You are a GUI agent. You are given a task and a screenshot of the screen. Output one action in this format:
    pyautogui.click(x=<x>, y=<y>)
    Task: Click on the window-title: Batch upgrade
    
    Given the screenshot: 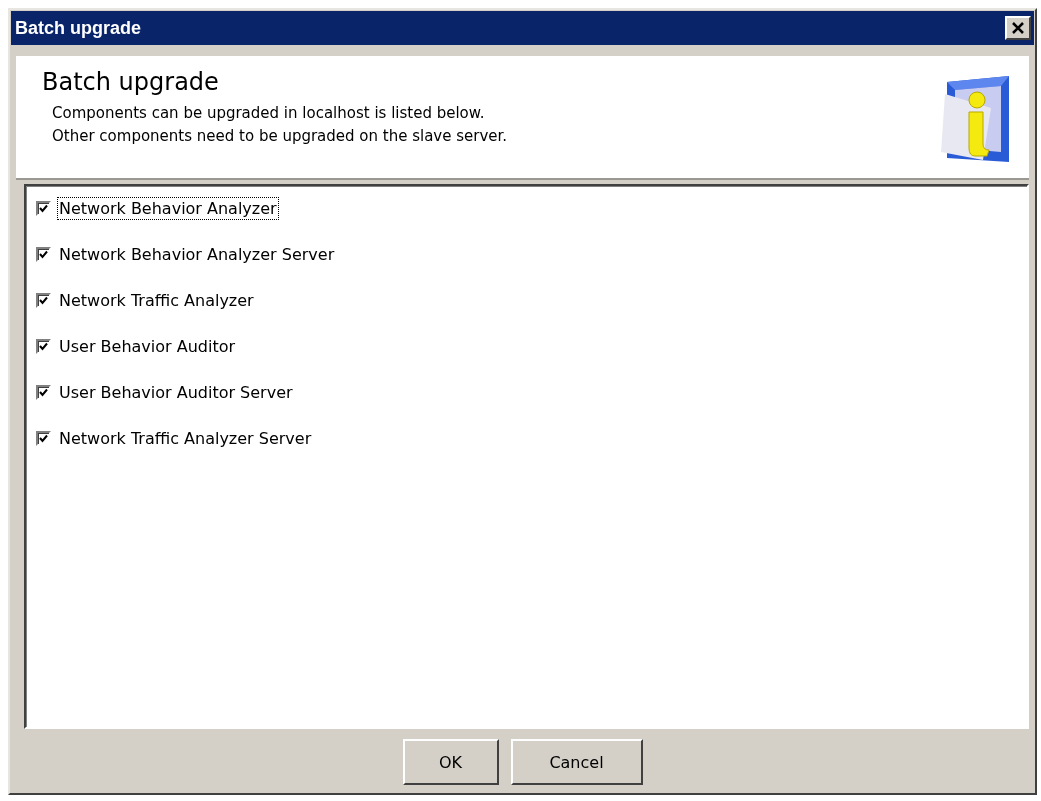 What is the action you would take?
    pyautogui.click(x=78, y=28)
    